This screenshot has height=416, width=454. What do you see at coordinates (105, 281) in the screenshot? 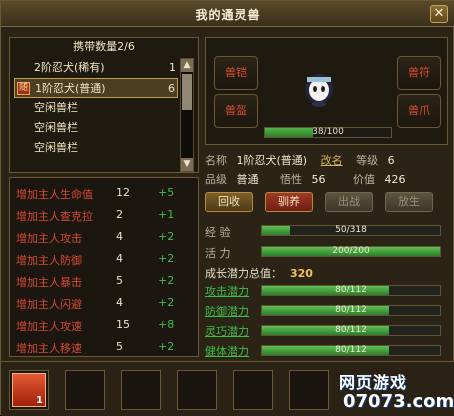
I see `owner-bonus-row: 增加主人暴击 5 +2` at bounding box center [105, 281].